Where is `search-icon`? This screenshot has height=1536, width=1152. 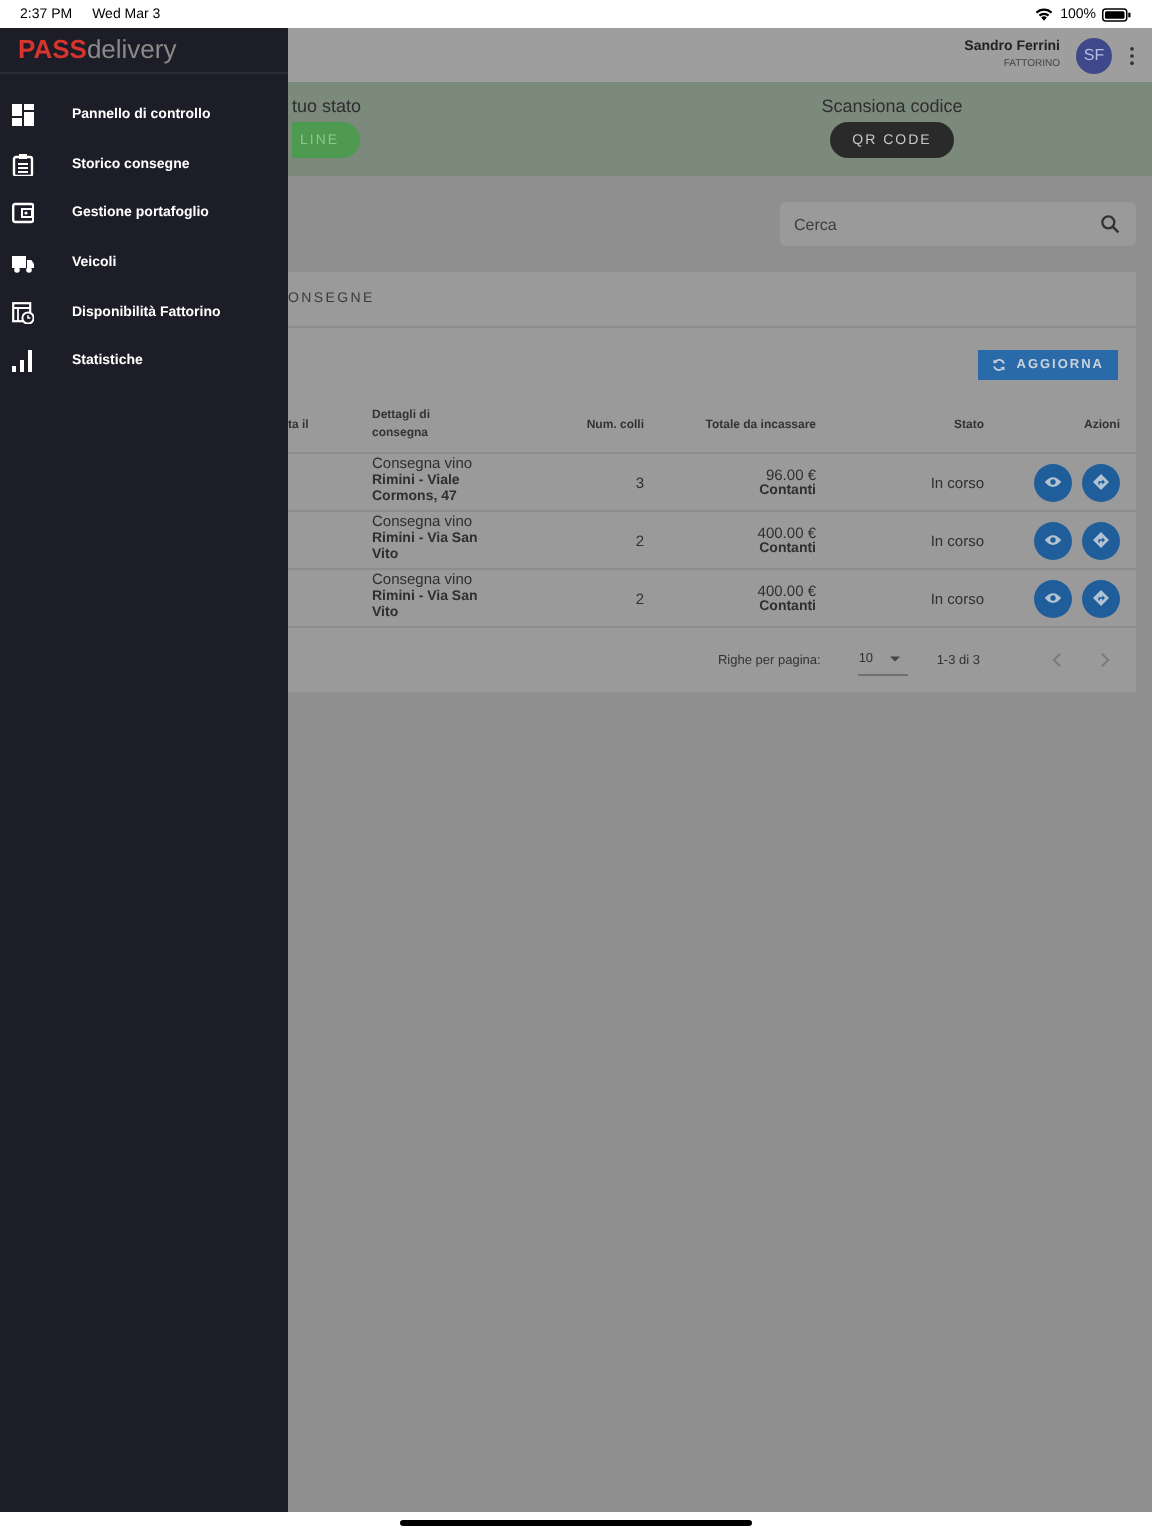 search-icon is located at coordinates (1110, 224).